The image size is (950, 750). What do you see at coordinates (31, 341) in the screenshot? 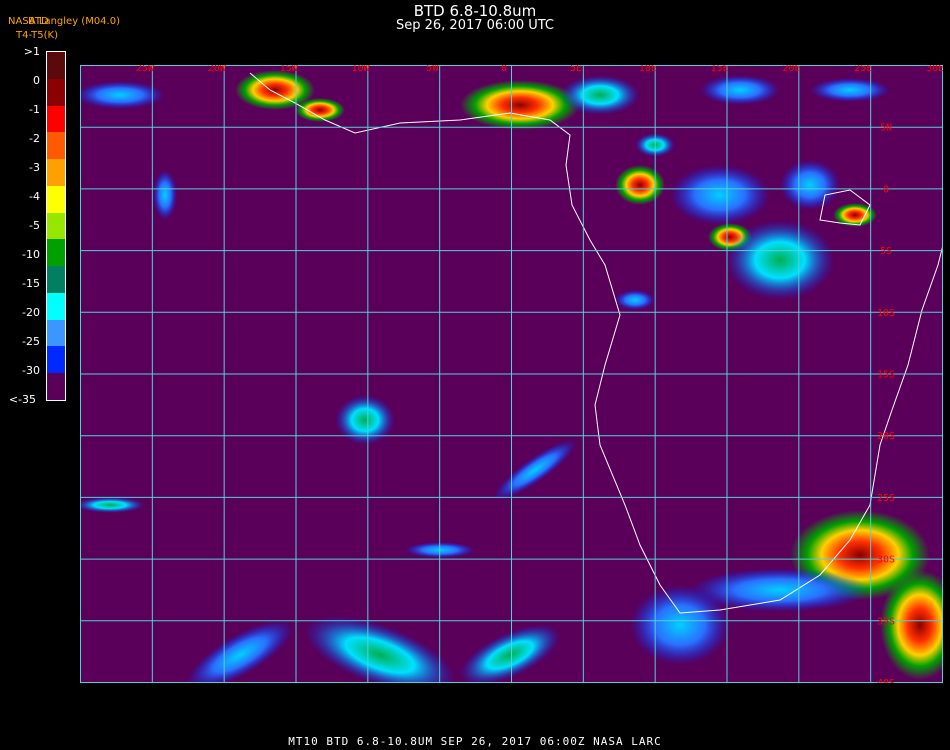
I see `legend-label: -25` at bounding box center [31, 341].